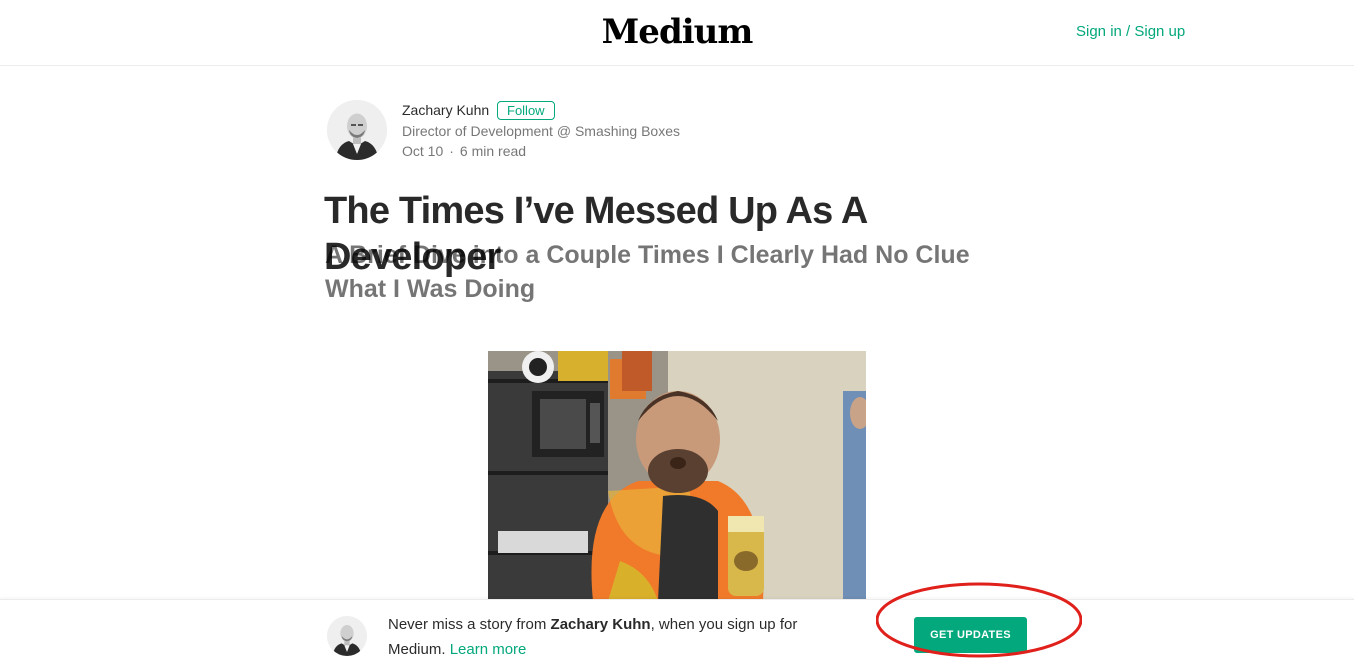 The image size is (1354, 658). What do you see at coordinates (526, 110) in the screenshot?
I see `follow-button: Follow` at bounding box center [526, 110].